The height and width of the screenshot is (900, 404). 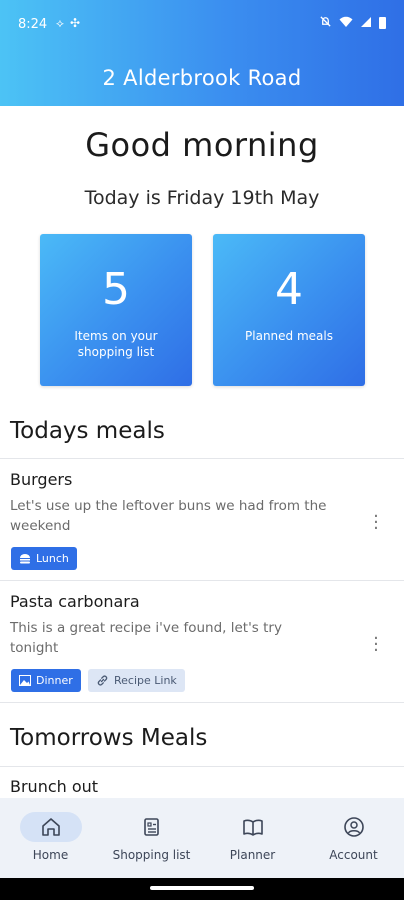 What do you see at coordinates (116, 344) in the screenshot?
I see `stat-label: Items on your shopping list` at bounding box center [116, 344].